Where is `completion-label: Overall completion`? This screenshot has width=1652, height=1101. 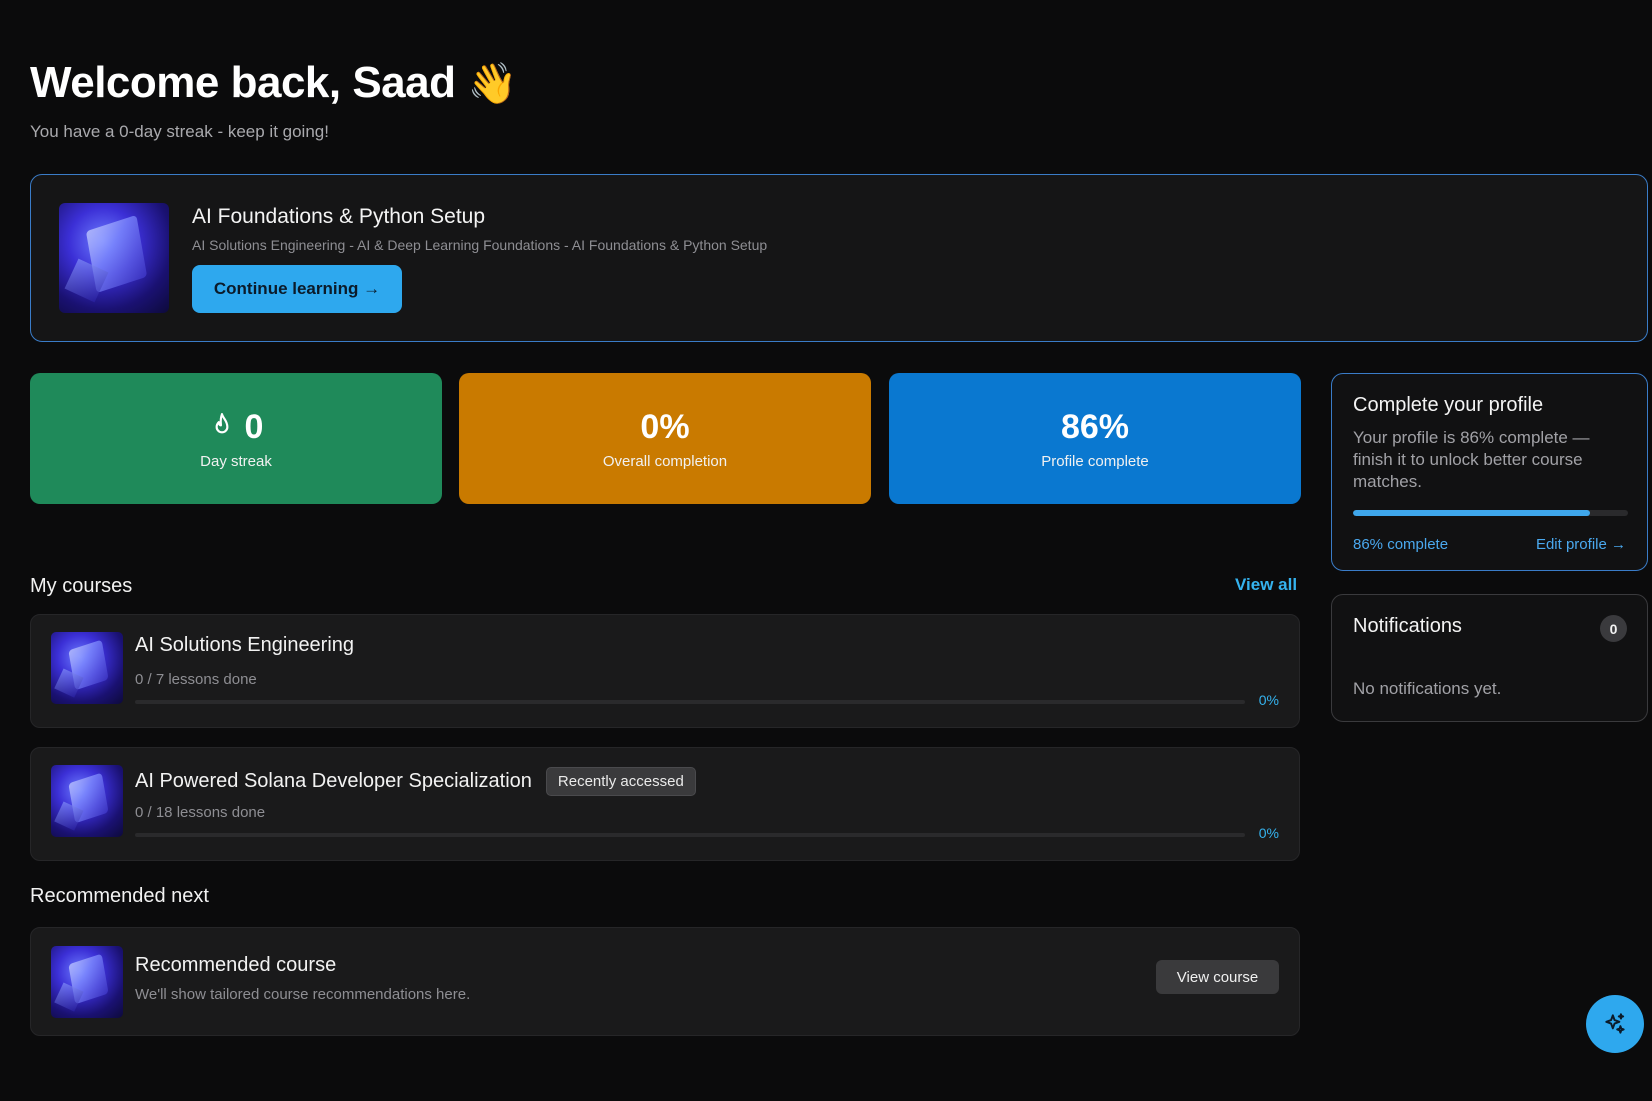 completion-label: Overall completion is located at coordinates (665, 461).